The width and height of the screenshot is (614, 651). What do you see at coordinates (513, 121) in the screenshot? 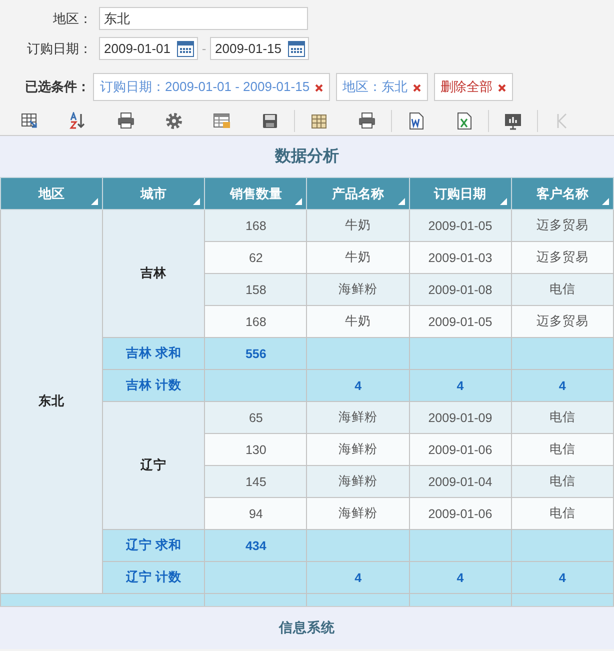
I see `chart-icon` at bounding box center [513, 121].